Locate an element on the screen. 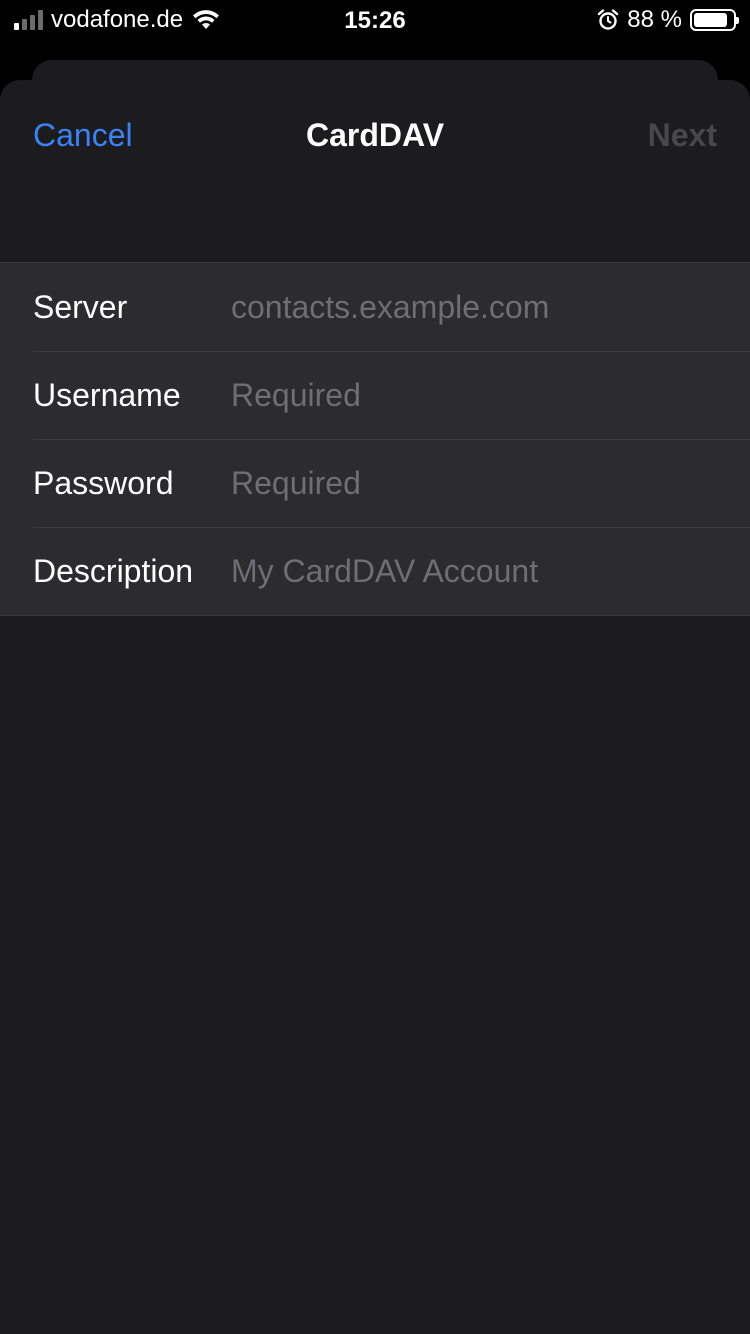 This screenshot has height=1334, width=750. description-row: Description is located at coordinates (375, 571).